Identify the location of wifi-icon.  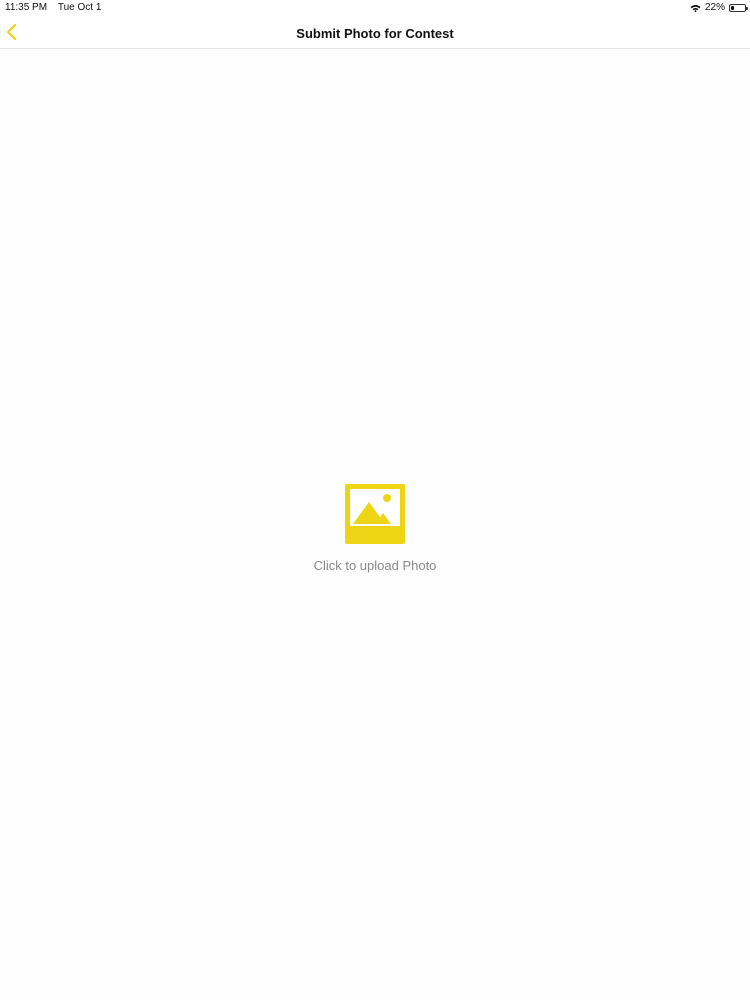
(695, 8).